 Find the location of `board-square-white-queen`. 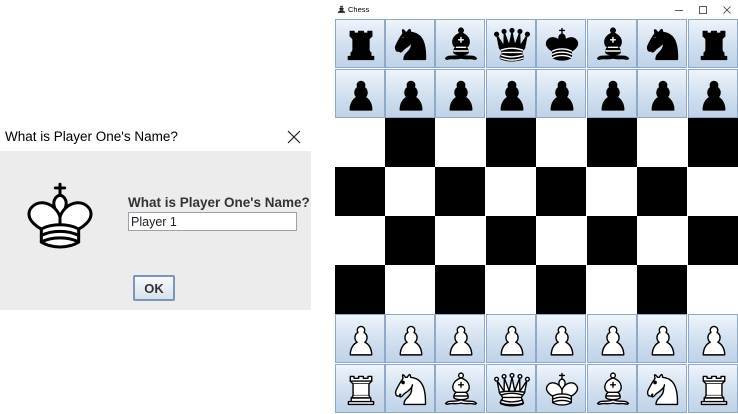

board-square-white-queen is located at coordinates (511, 388).